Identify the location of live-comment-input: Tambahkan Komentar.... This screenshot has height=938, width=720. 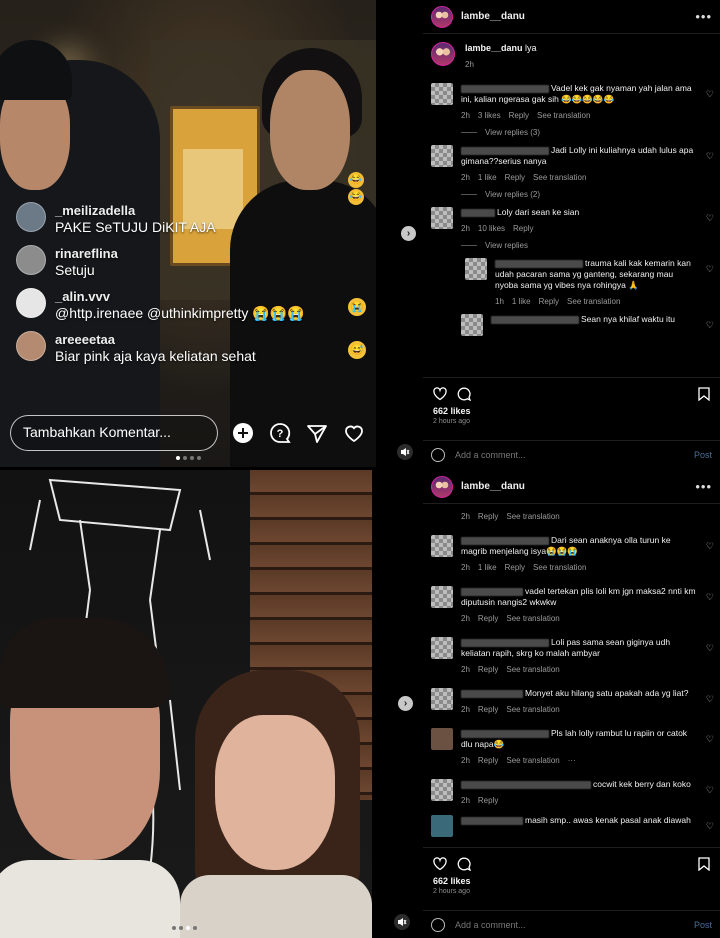
(114, 433).